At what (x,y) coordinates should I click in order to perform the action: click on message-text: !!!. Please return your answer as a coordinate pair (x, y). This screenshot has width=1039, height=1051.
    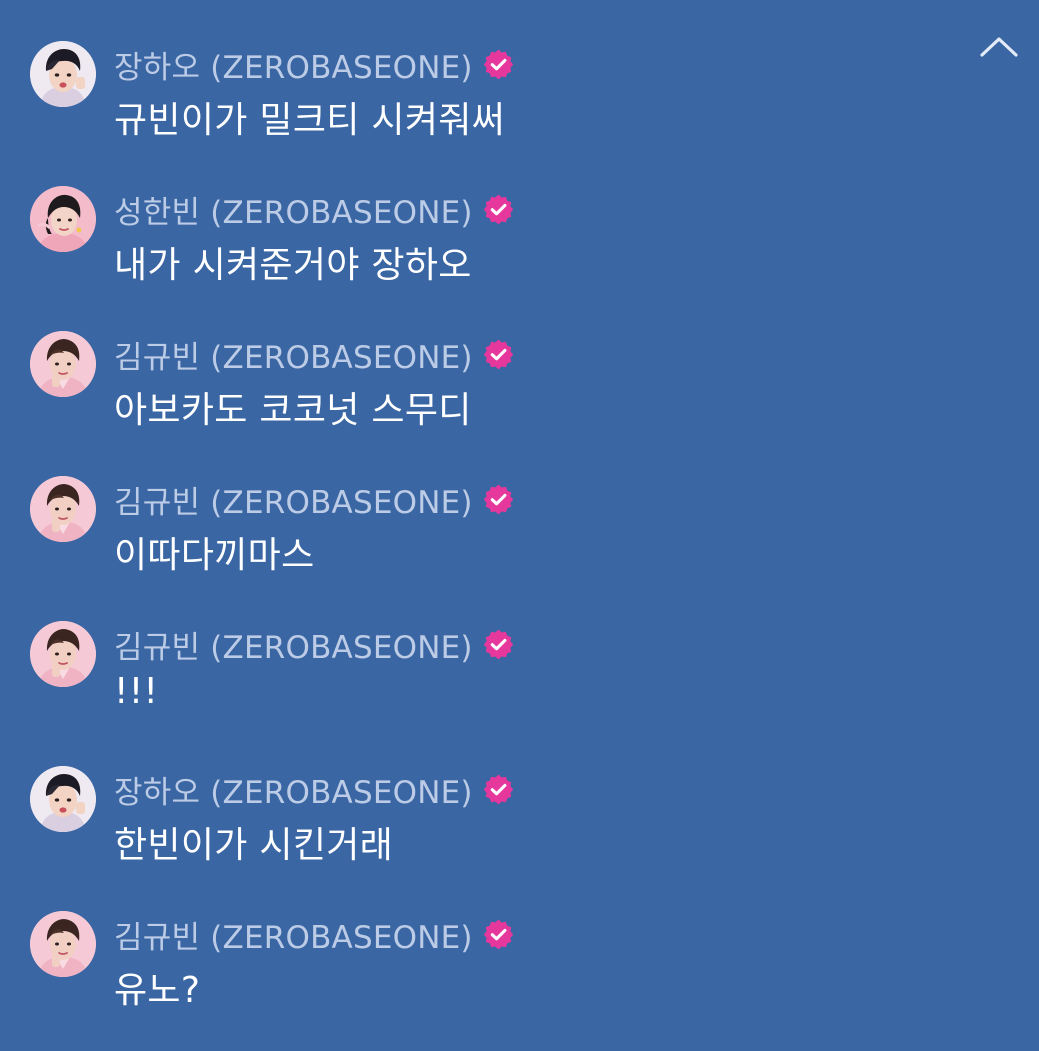
    Looking at the image, I should click on (136, 691).